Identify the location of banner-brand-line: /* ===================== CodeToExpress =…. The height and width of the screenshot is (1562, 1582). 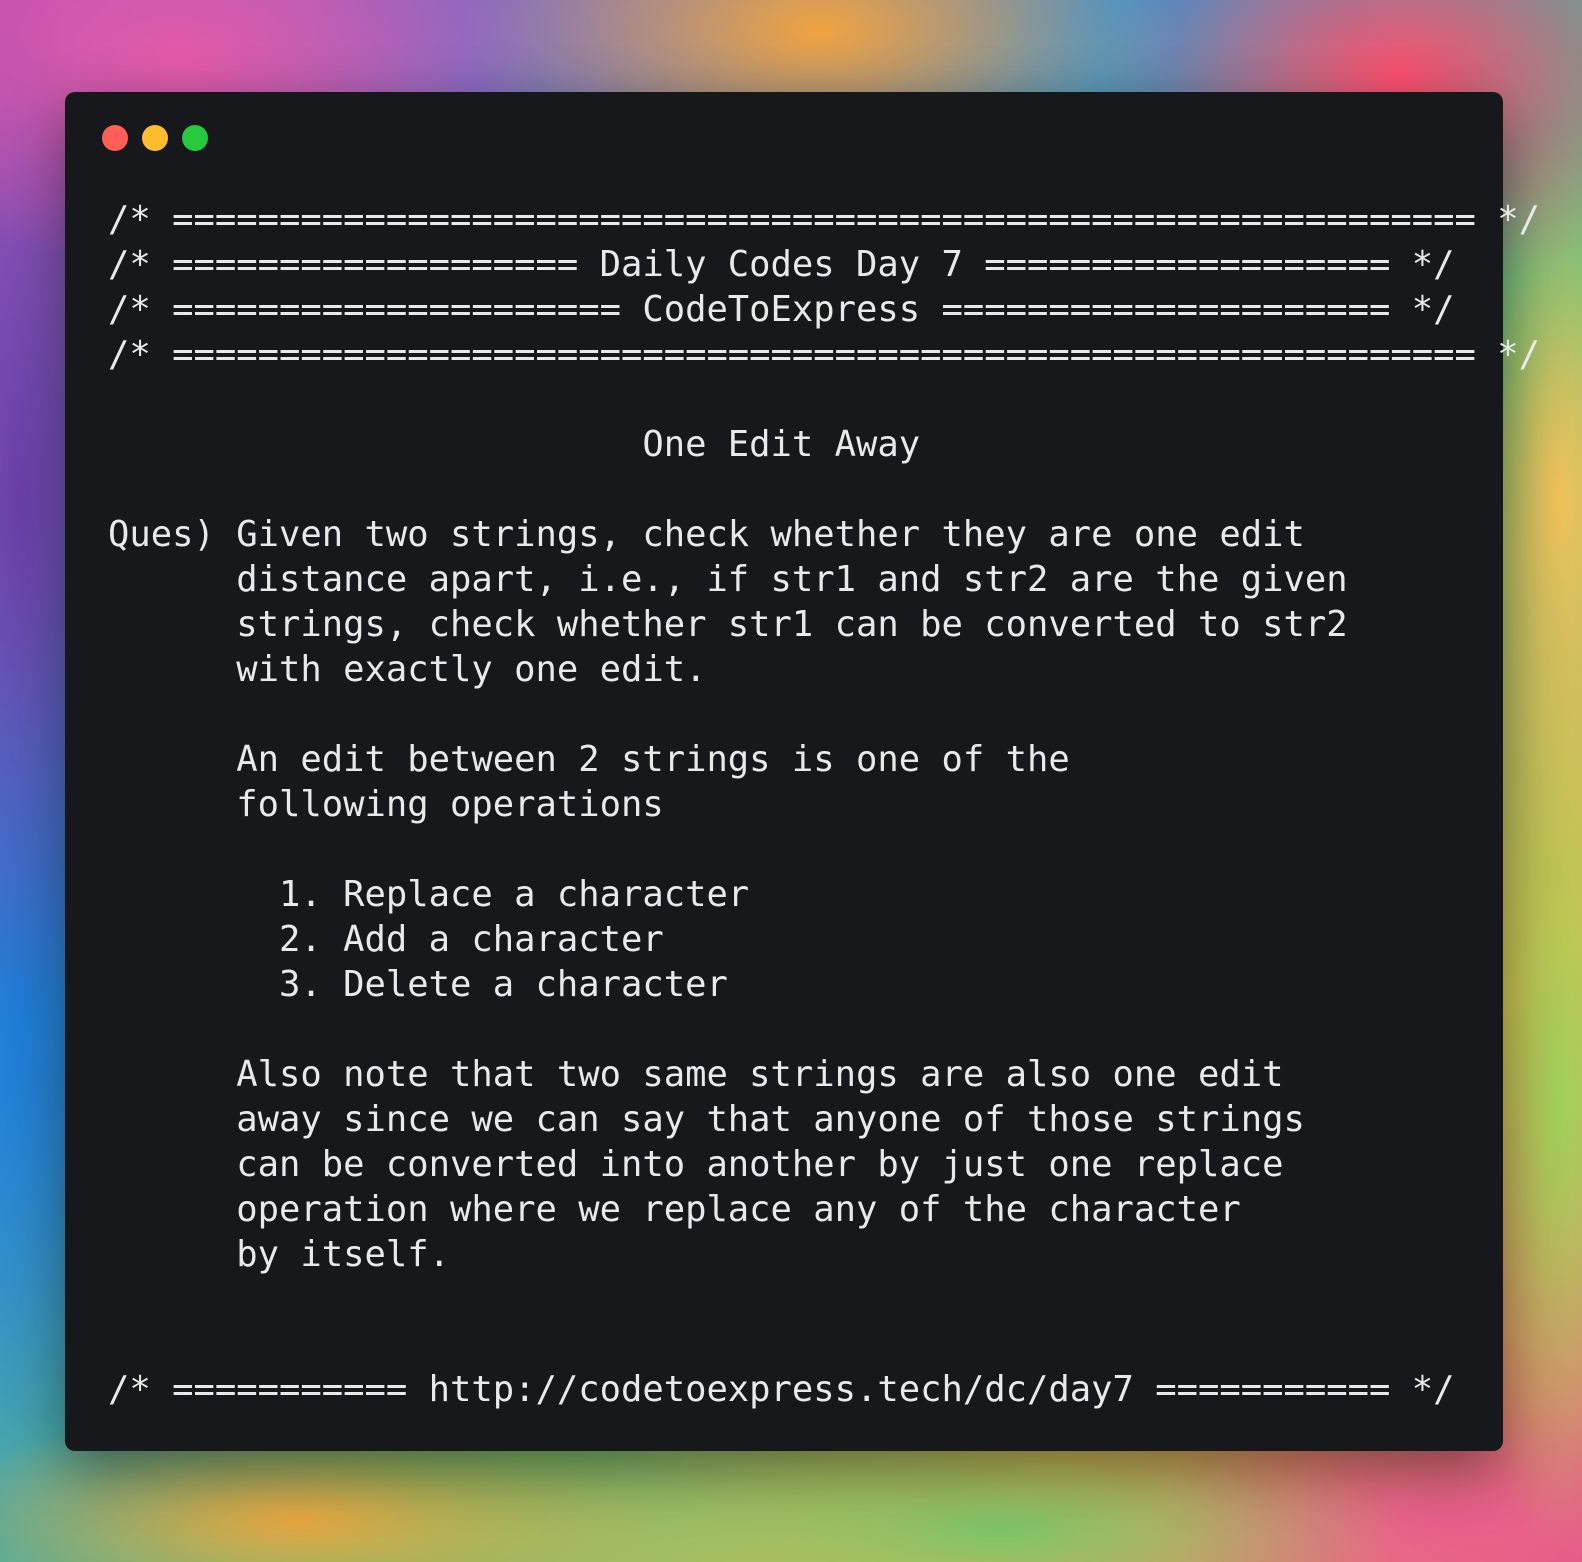
(781, 309).